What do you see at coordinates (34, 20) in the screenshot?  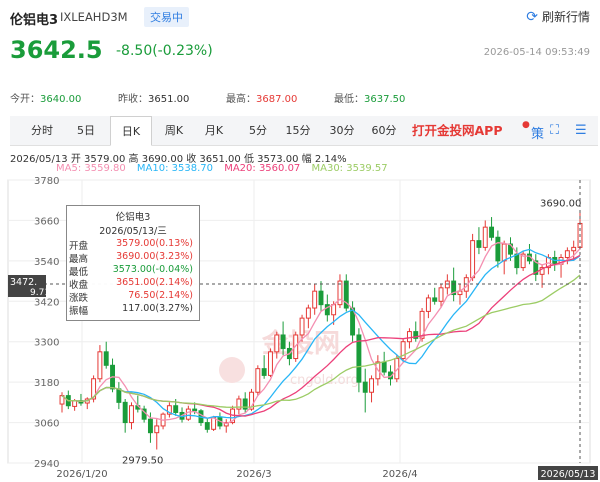 I see `instrument-title: 伦铝电3` at bounding box center [34, 20].